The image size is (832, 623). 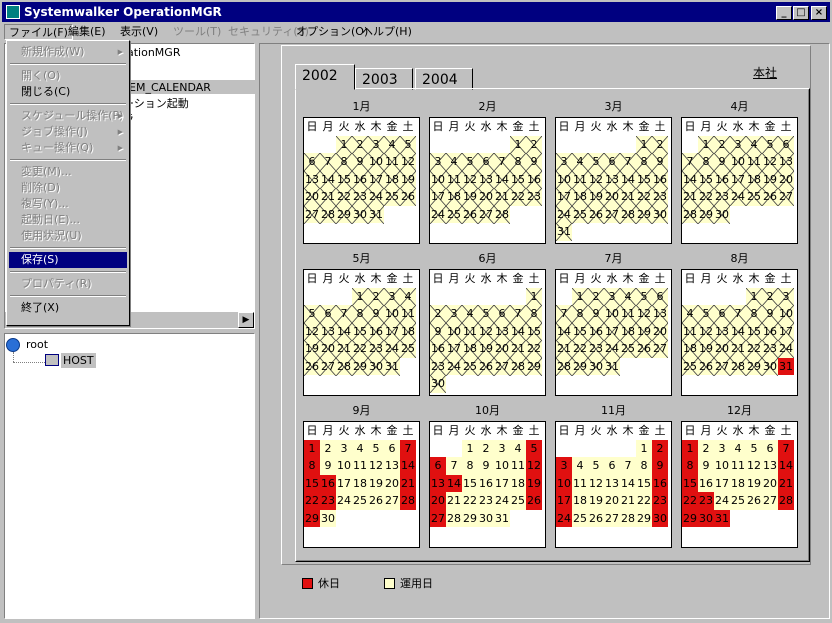 What do you see at coordinates (329, 583) in the screenshot?
I see `legend-holiday-label: 休日` at bounding box center [329, 583].